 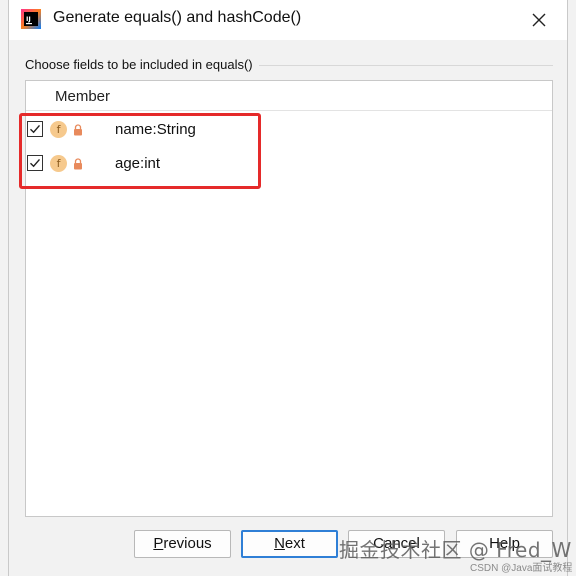 I want to click on cancel-button: Cancel, so click(x=396, y=544).